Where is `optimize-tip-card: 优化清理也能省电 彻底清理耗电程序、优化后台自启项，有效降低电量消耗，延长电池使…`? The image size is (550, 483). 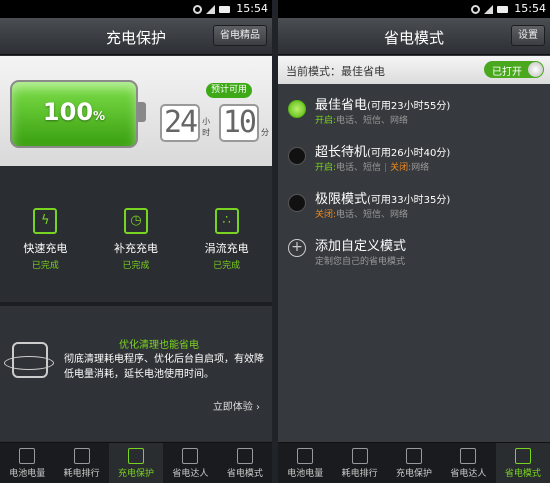 optimize-tip-card: 优化清理也能省电 彻底清理耗电程序、优化后台自启项，有效降低电量消耗，延长电池使… is located at coordinates (136, 373).